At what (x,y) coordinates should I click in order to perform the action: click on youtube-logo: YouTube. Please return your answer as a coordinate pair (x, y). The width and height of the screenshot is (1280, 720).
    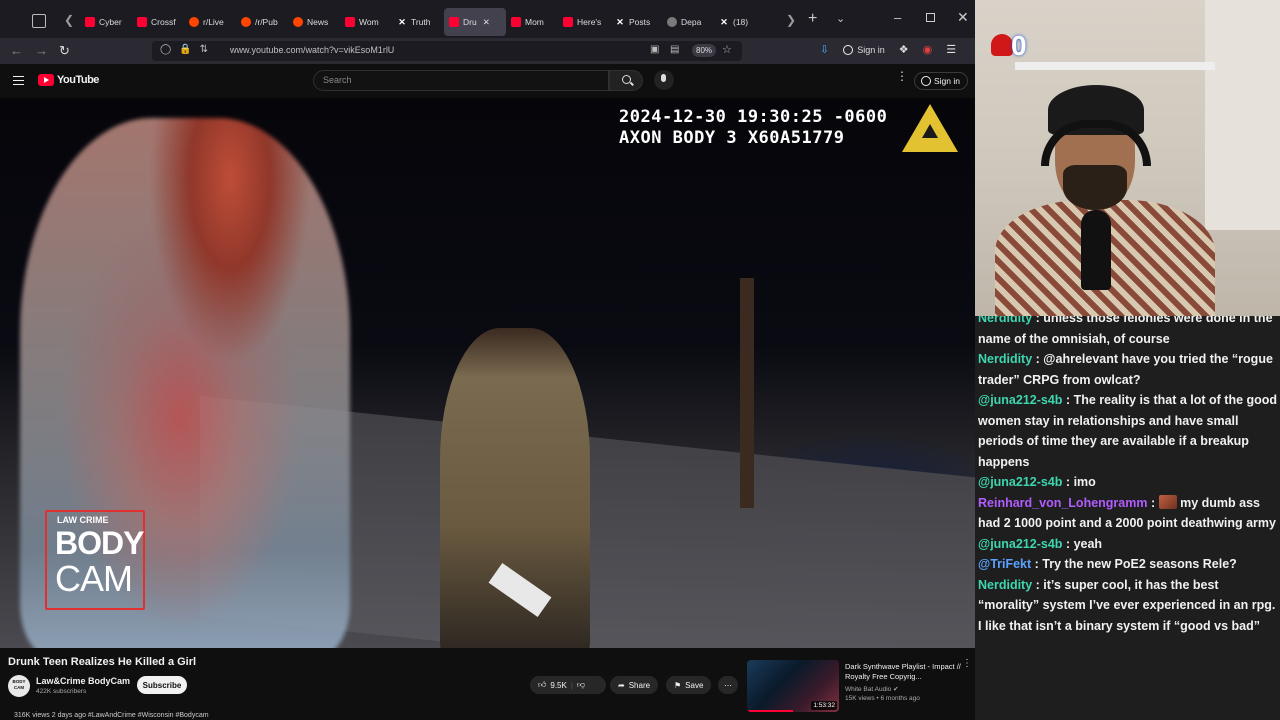
    Looking at the image, I should click on (68, 80).